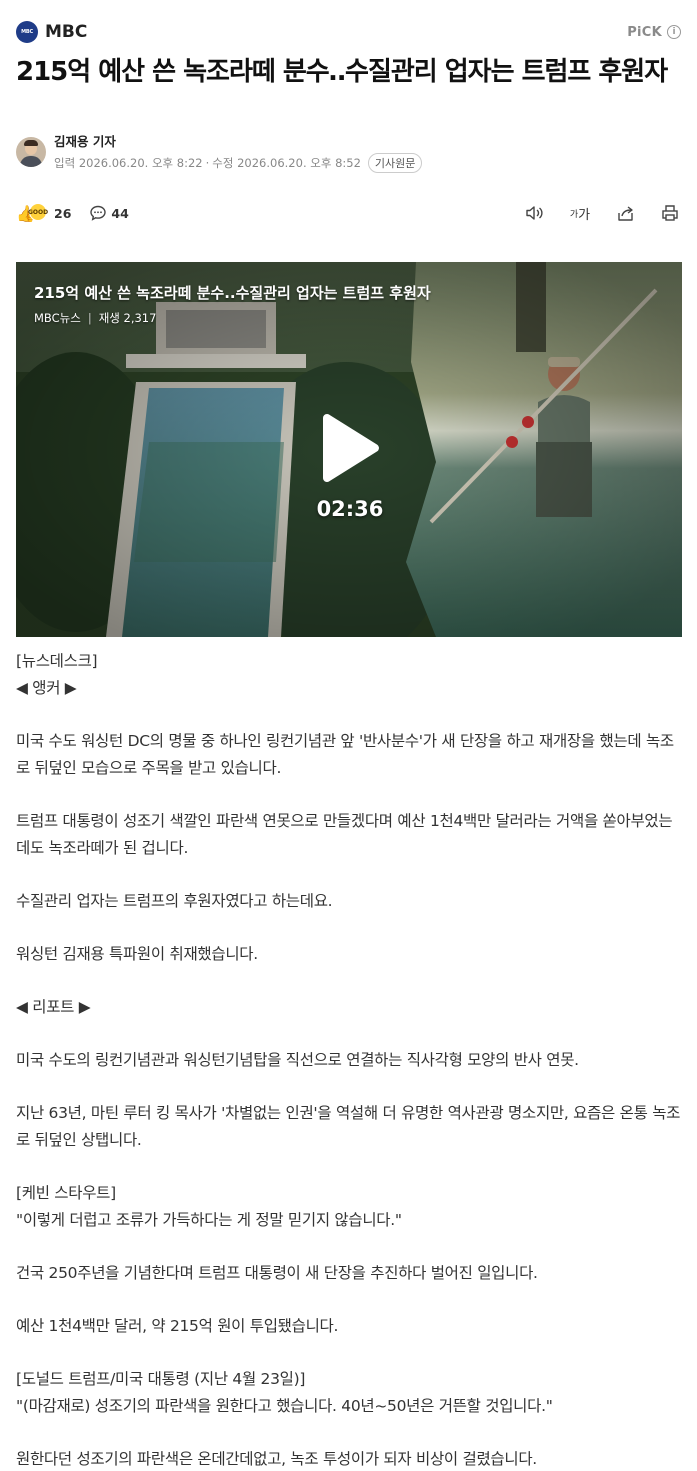 This screenshot has width=697, height=1471. What do you see at coordinates (177, 1326) in the screenshot?
I see `article-paragraph: 예산 1천4백만 달러, 약 215억 원이 투입됐습니다.` at bounding box center [177, 1326].